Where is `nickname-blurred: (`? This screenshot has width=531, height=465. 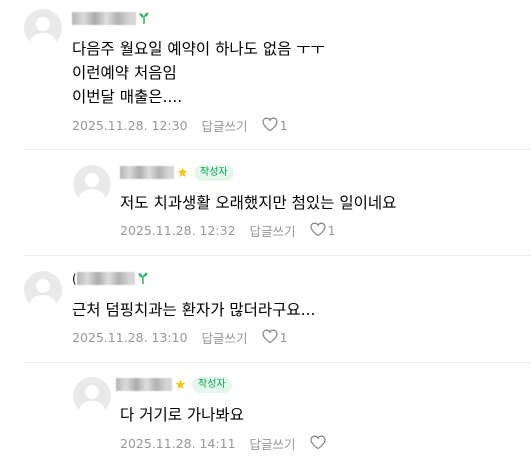
nickname-blurred: ( is located at coordinates (110, 278).